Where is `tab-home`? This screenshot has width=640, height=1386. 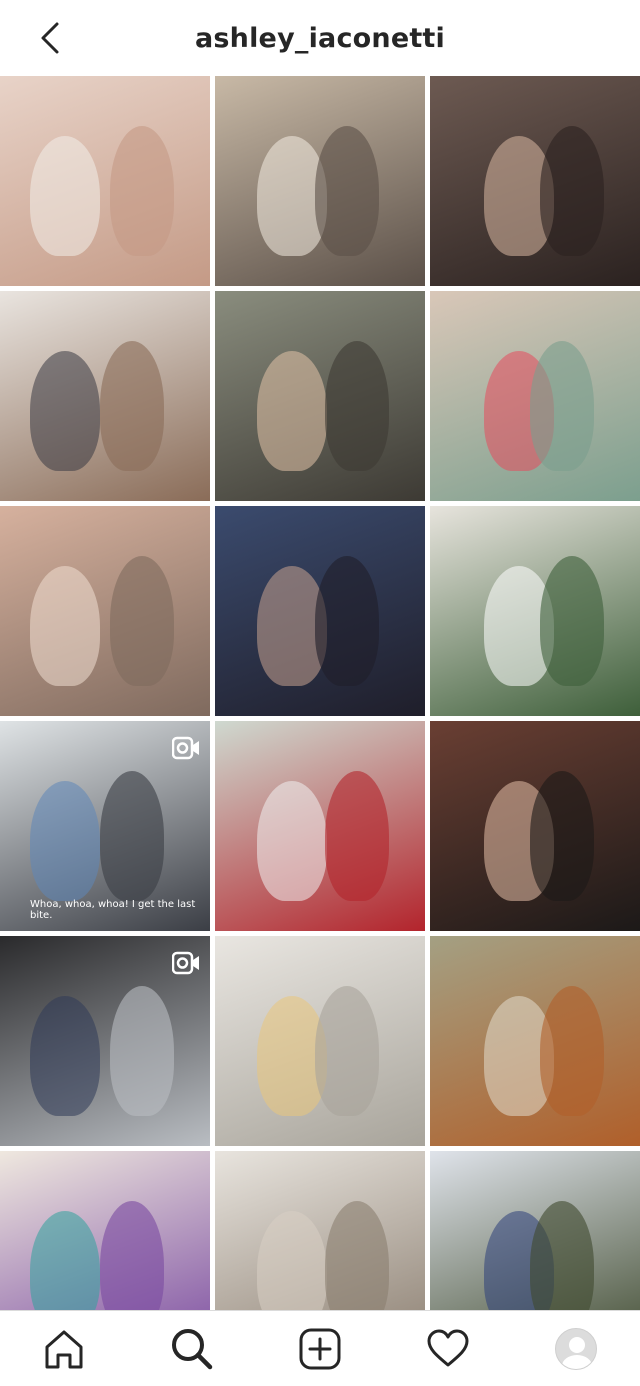 tab-home is located at coordinates (64, 1349).